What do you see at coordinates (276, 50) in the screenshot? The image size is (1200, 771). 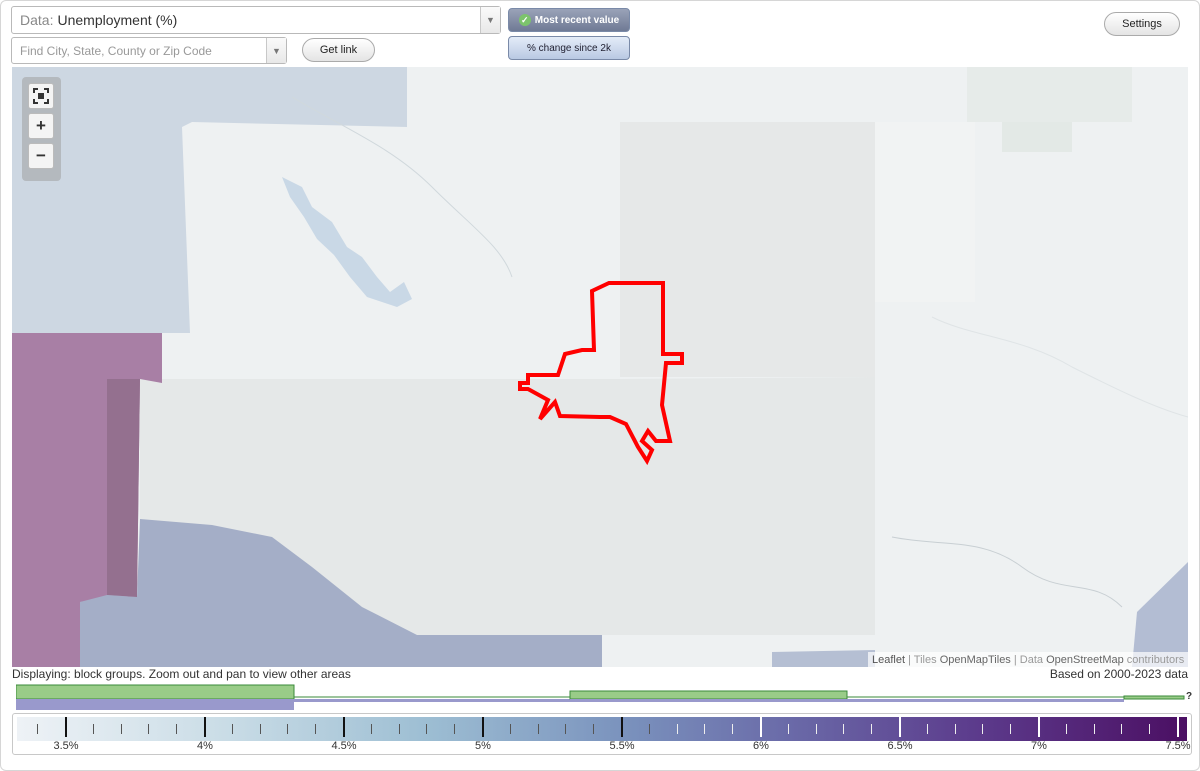 I see `search-dropdown-icon: ▼` at bounding box center [276, 50].